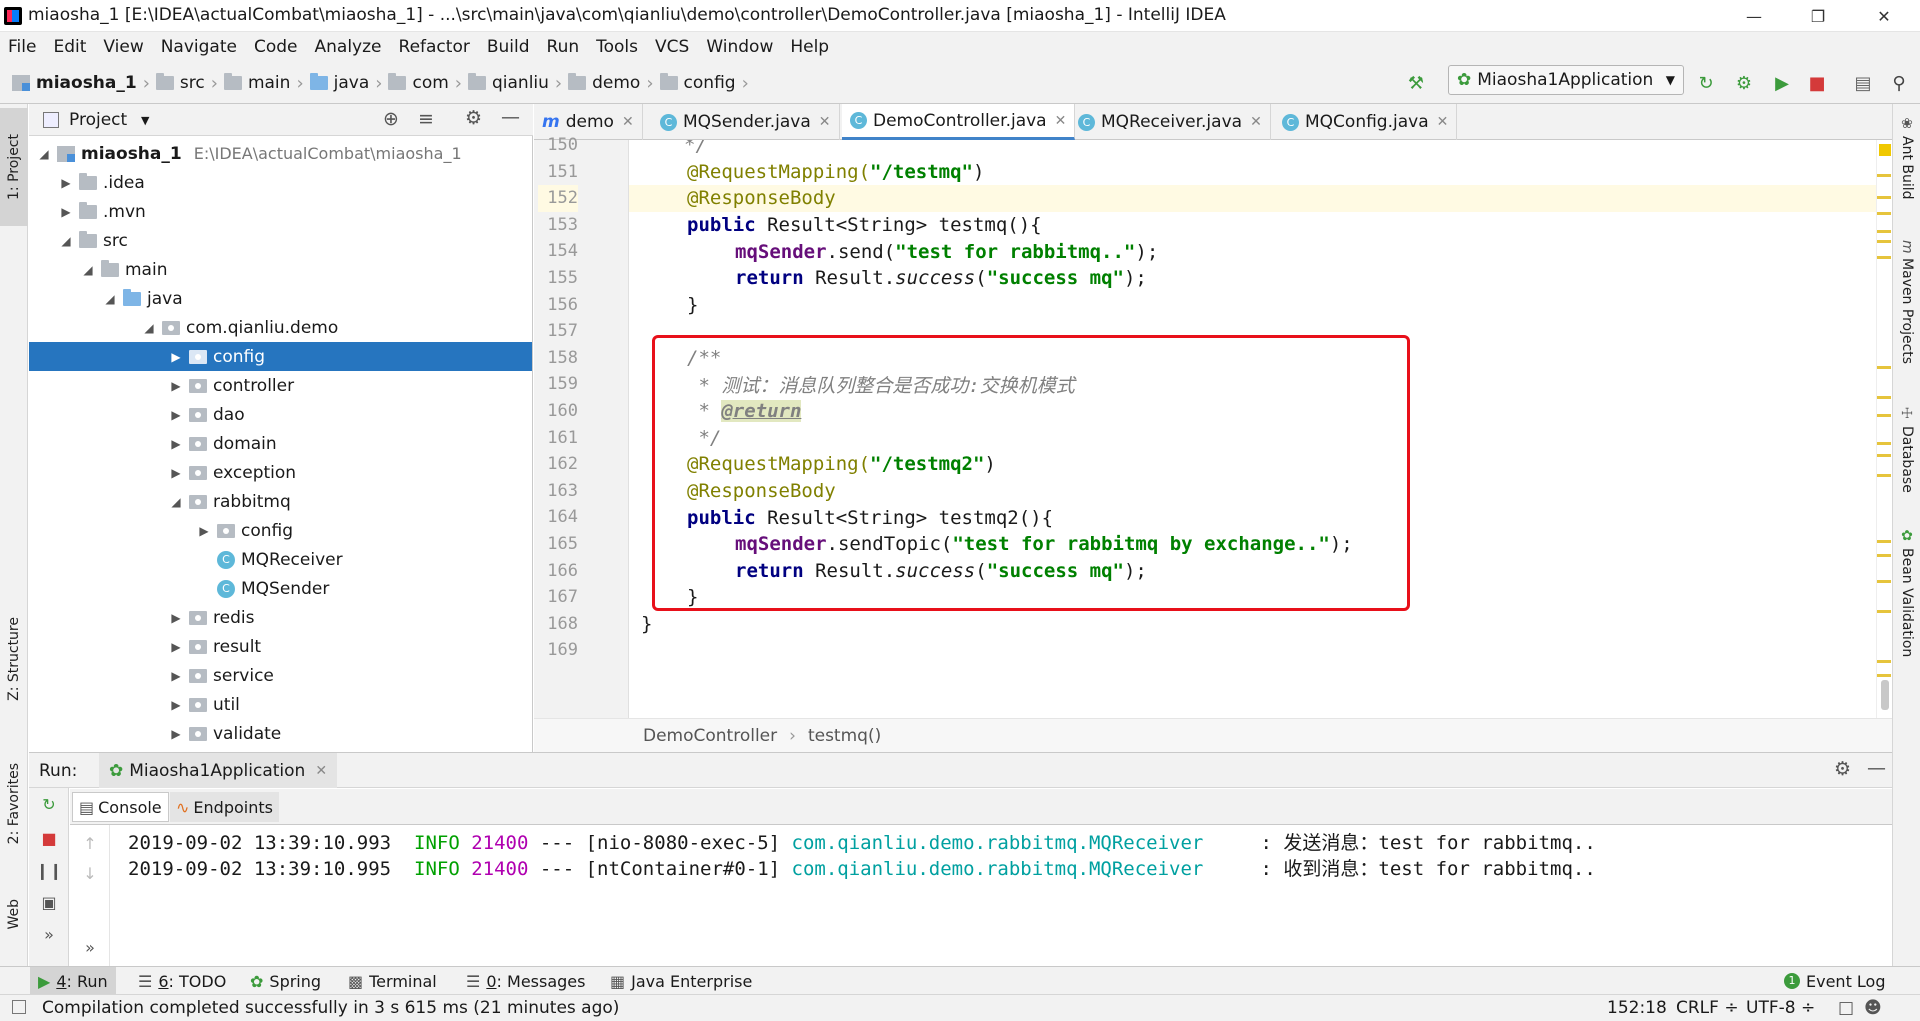  Describe the element at coordinates (681, 981) in the screenshot. I see `tool-tab-java-enterprise: ▦ Java Enterprise` at that location.